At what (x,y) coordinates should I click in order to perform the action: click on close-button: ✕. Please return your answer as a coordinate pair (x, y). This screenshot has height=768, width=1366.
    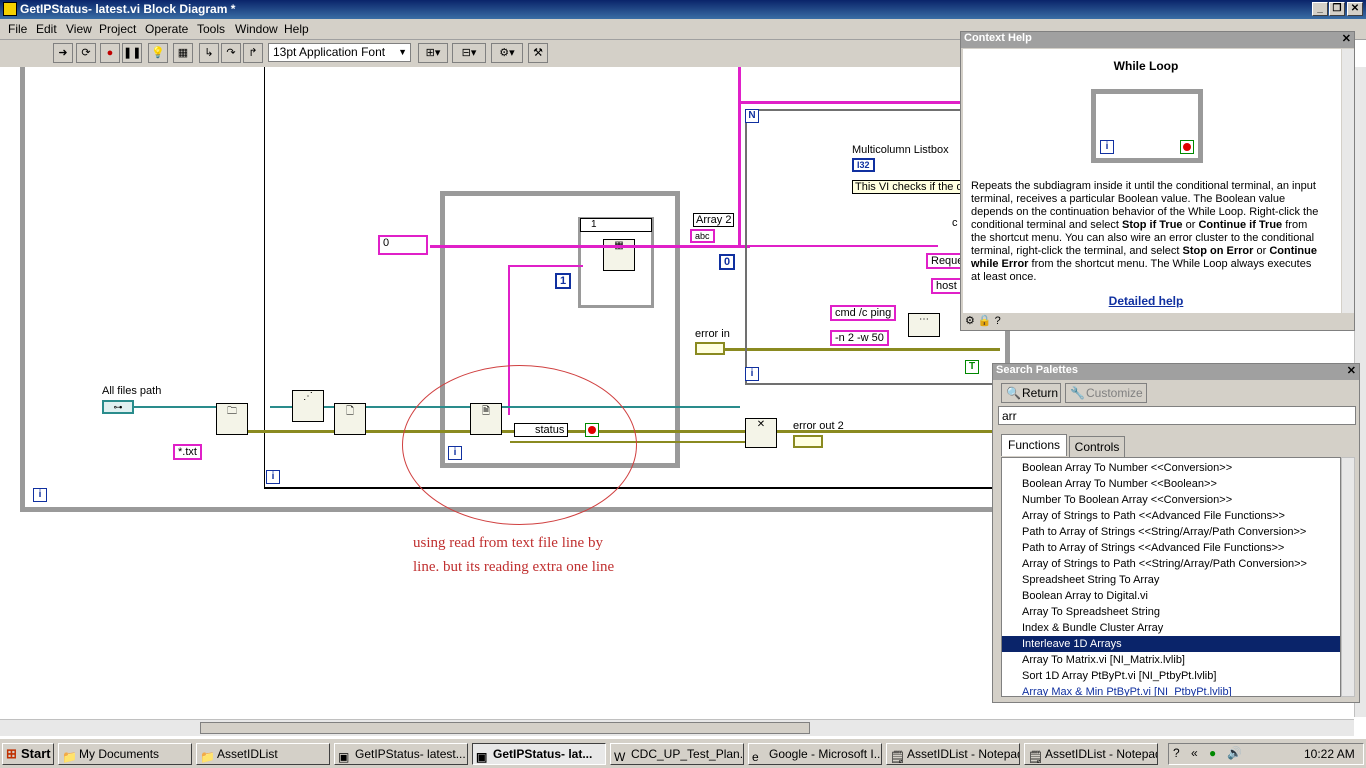
    Looking at the image, I should click on (1355, 9).